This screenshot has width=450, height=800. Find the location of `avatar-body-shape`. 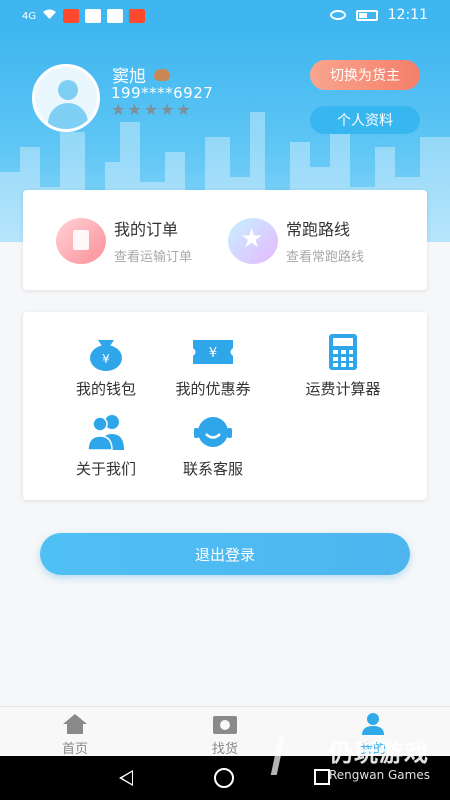

avatar-body-shape is located at coordinates (68, 116).